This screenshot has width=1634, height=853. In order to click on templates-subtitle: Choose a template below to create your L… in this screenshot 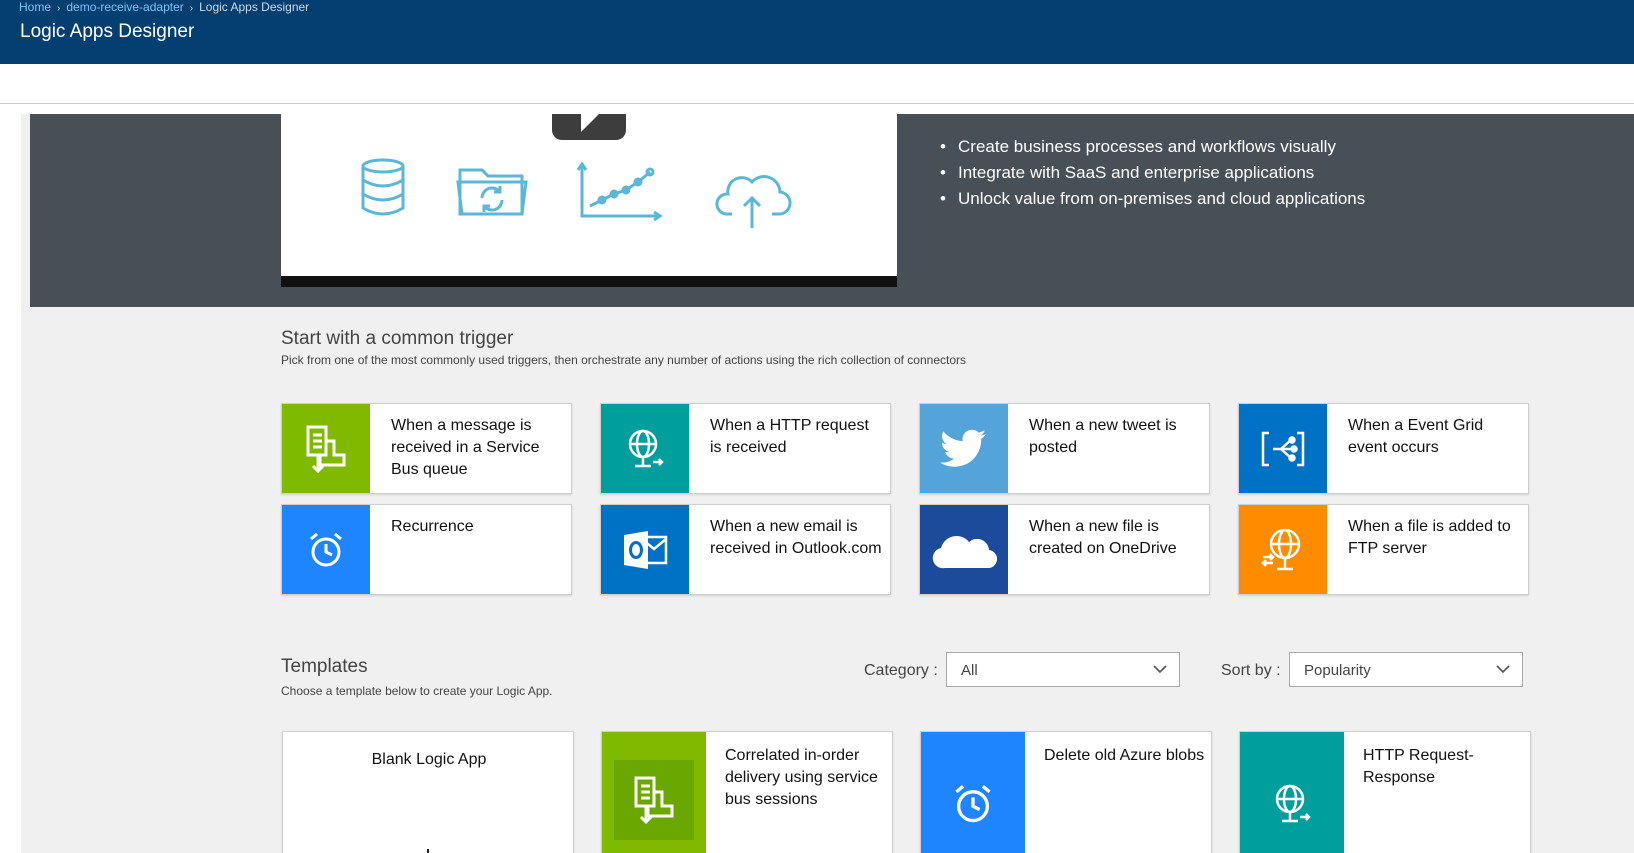, I will do `click(417, 691)`.